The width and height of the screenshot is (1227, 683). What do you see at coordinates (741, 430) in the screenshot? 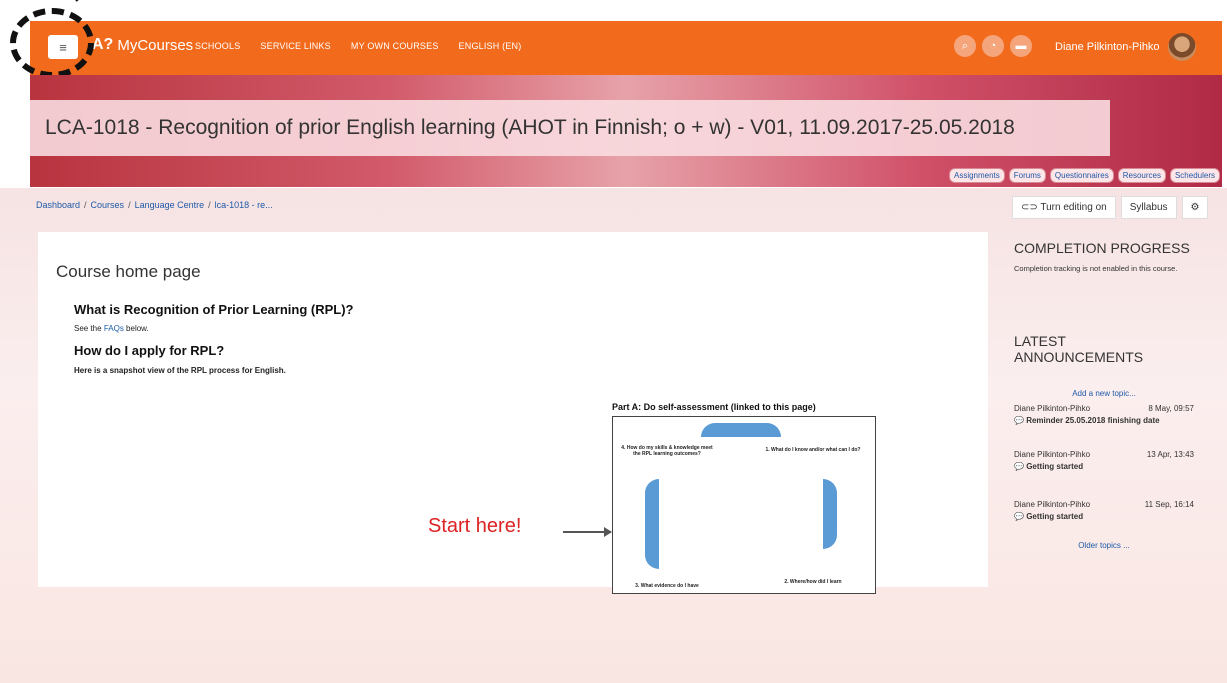
I see `cycle-arrow-top` at bounding box center [741, 430].